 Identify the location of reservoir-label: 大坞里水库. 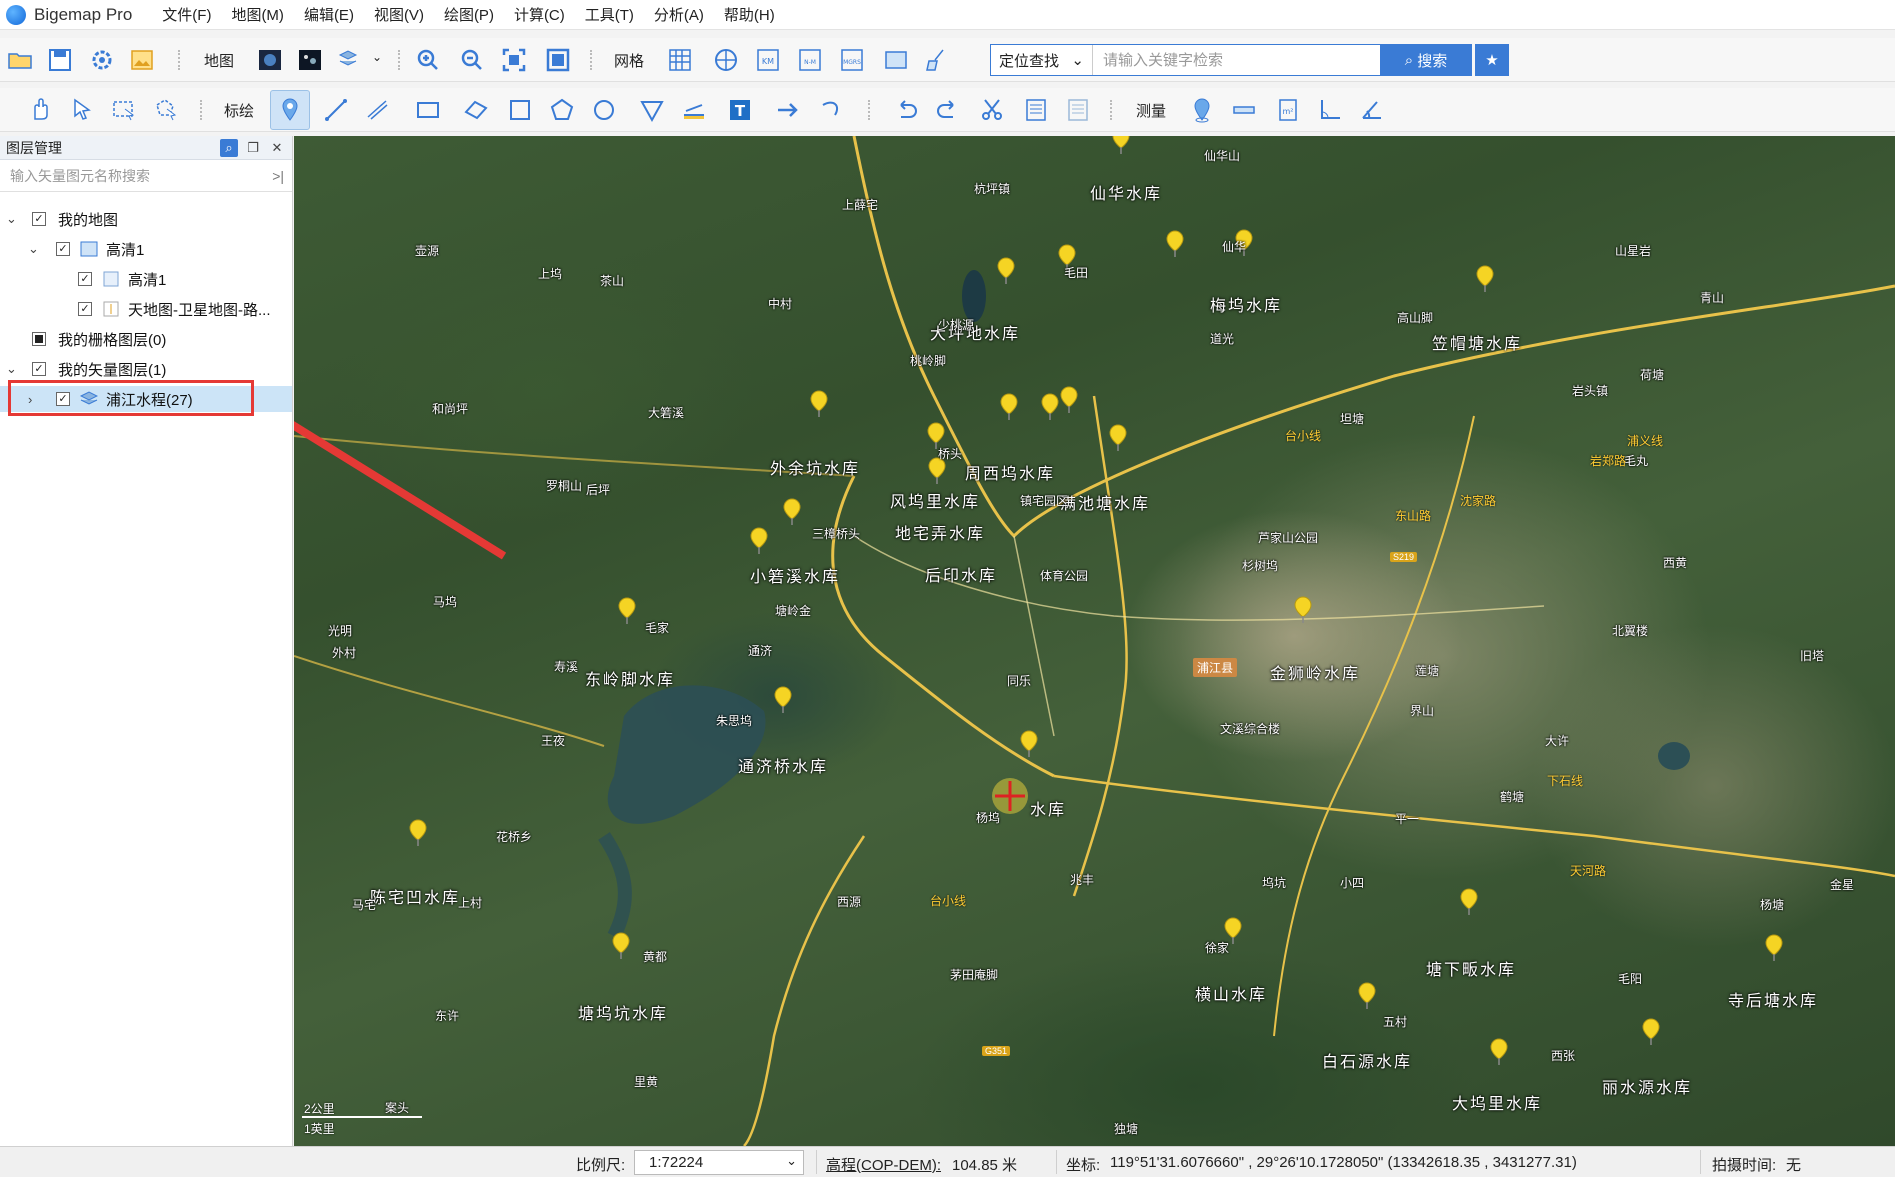
(1497, 1102).